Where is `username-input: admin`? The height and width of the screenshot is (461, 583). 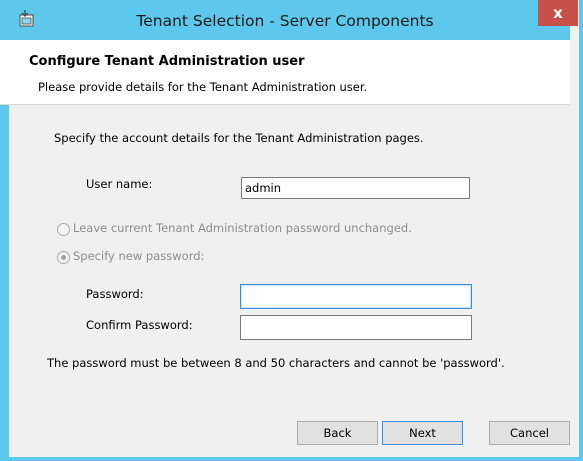 username-input: admin is located at coordinates (355, 188).